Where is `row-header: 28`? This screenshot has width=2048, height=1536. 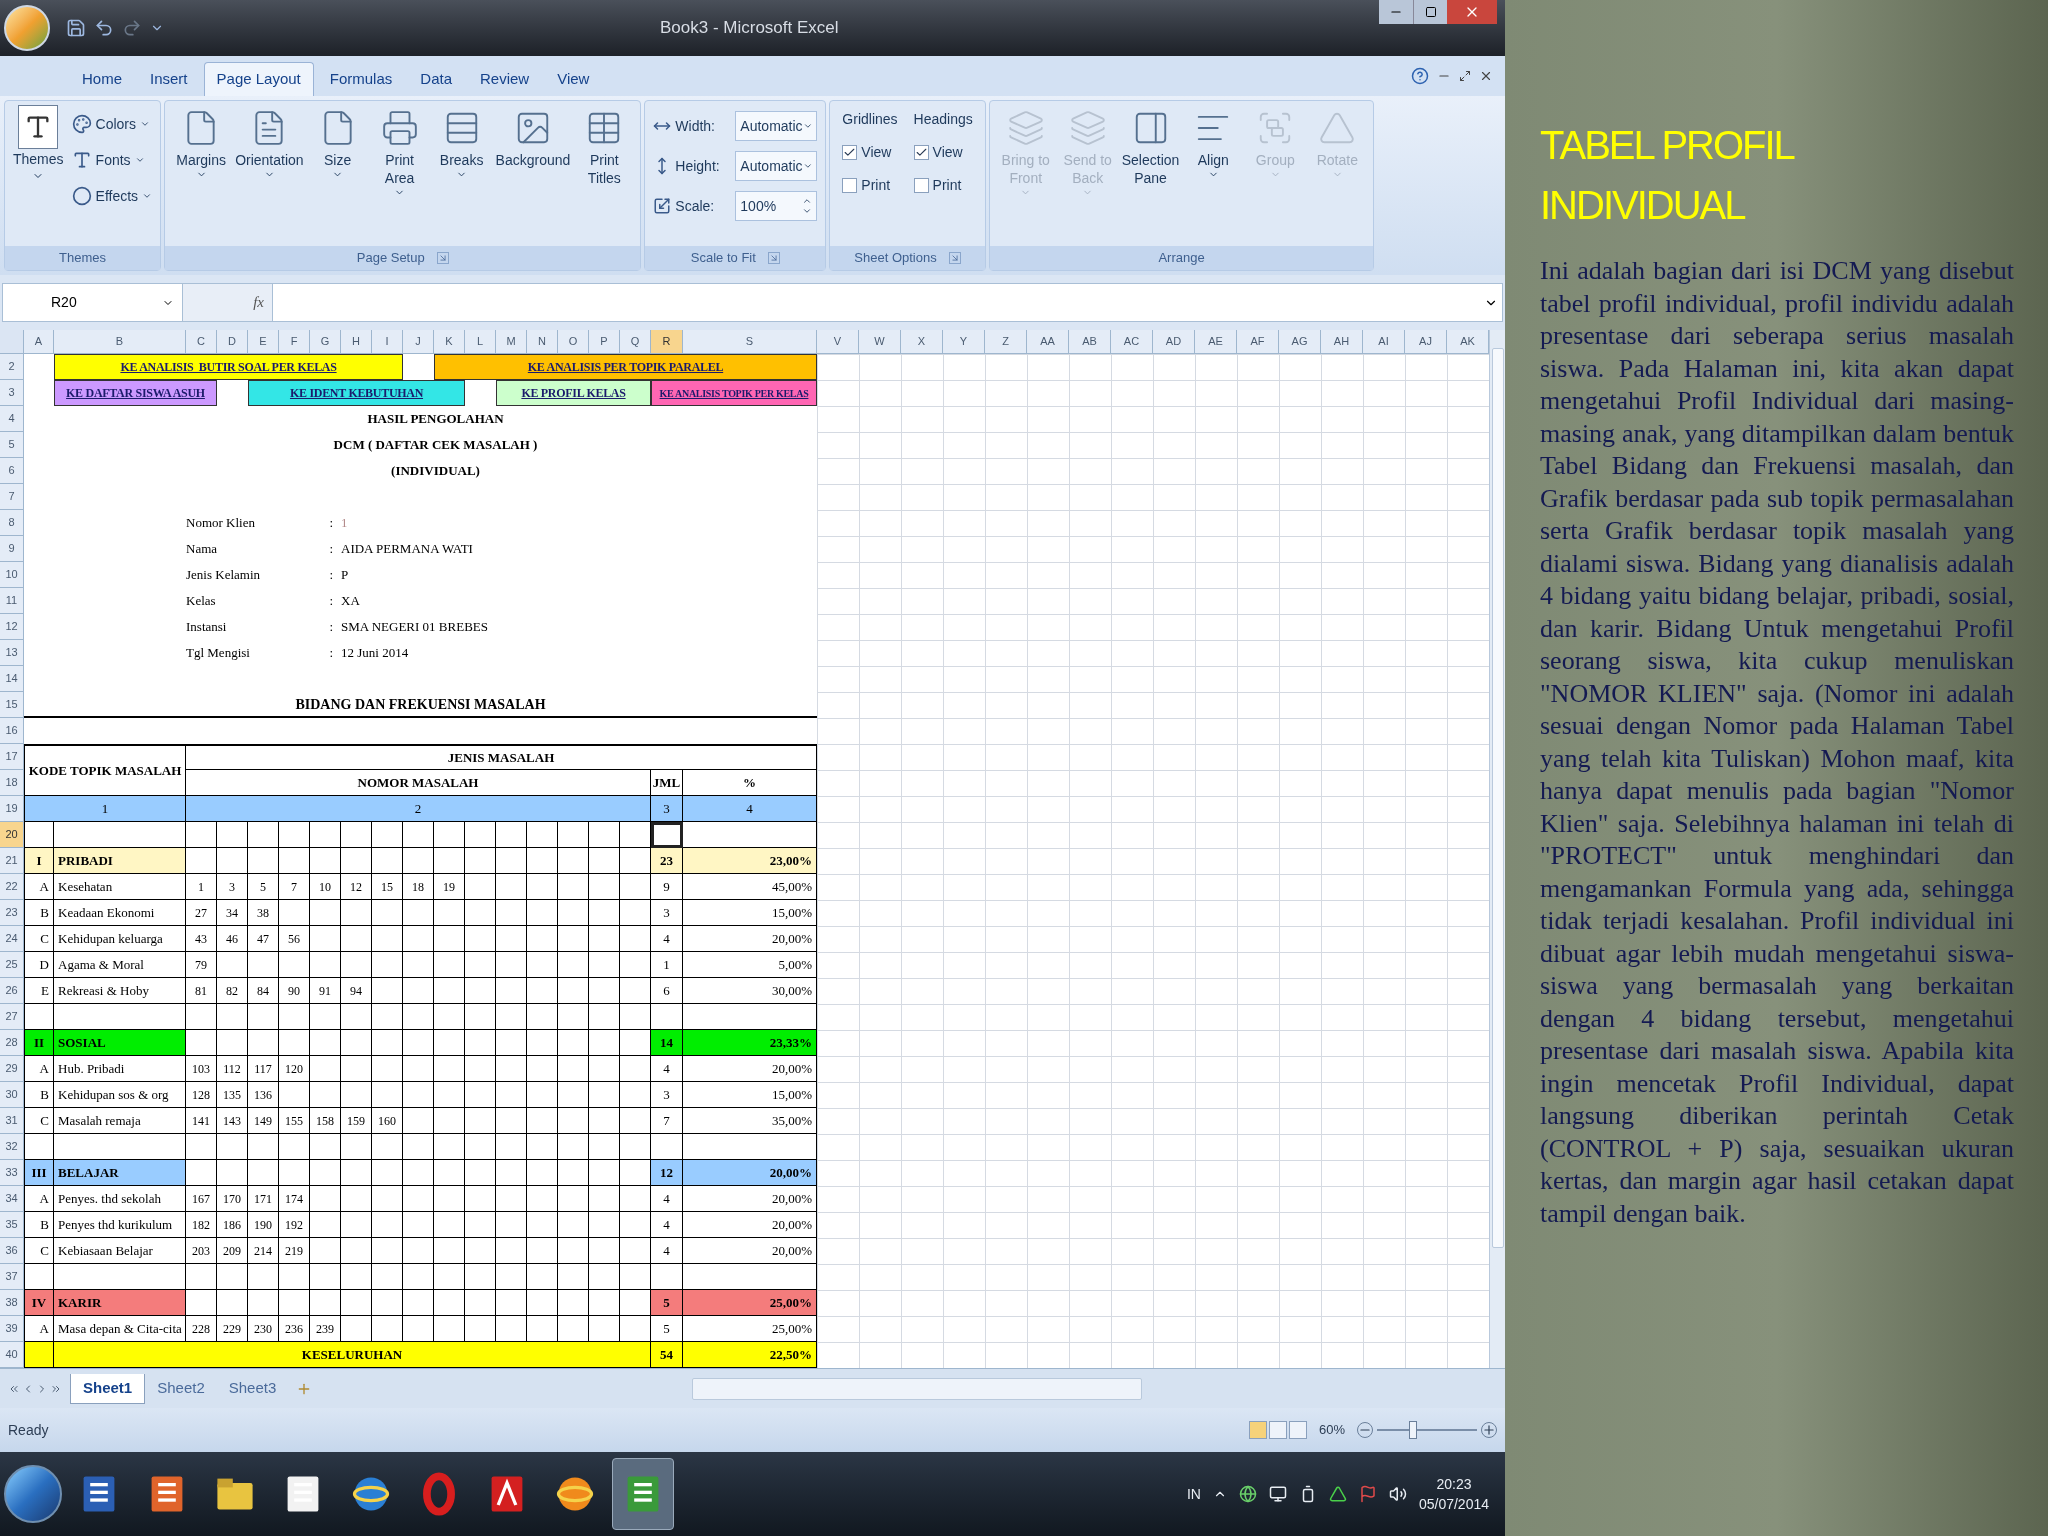
row-header: 28 is located at coordinates (12, 1043).